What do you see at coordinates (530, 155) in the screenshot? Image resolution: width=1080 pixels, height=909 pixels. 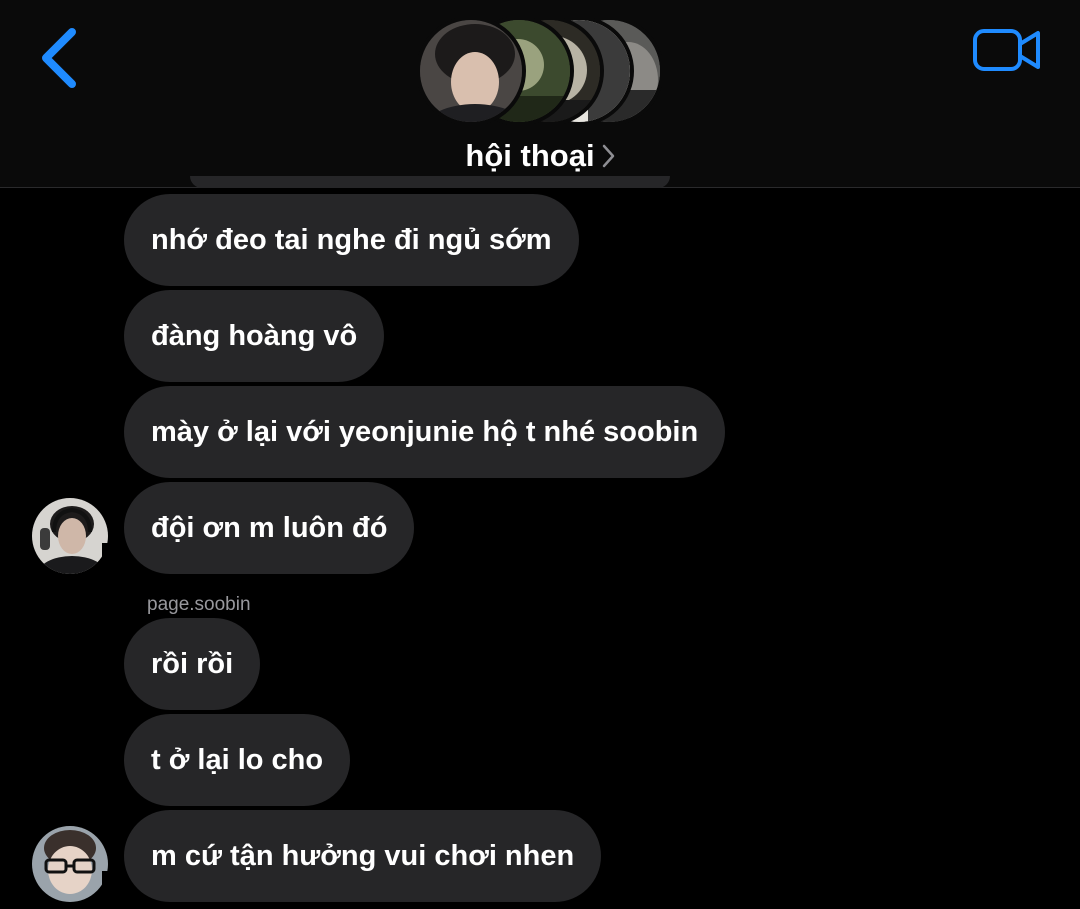 I see `group-title-text: hội thoại` at bounding box center [530, 155].